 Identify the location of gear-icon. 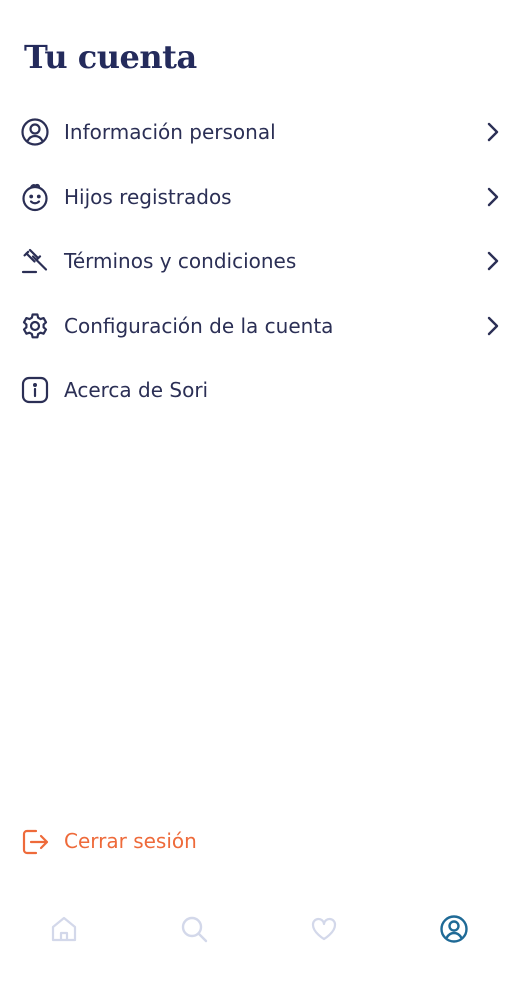
(35, 326).